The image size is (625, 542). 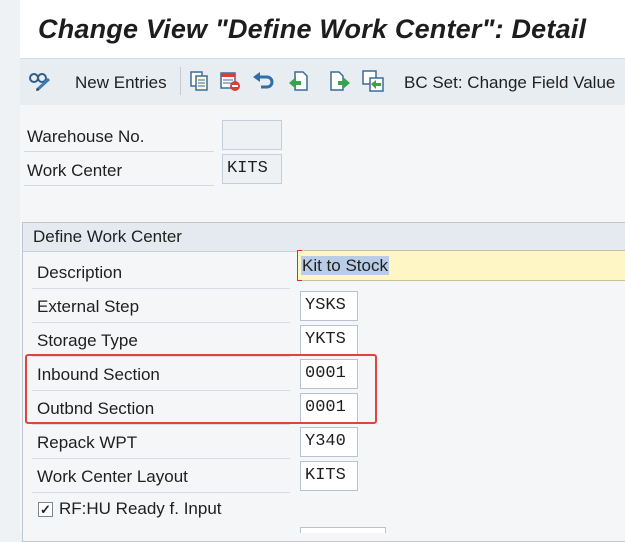 What do you see at coordinates (45, 509) in the screenshot?
I see `rf-hu-ready-checkbox: ✓` at bounding box center [45, 509].